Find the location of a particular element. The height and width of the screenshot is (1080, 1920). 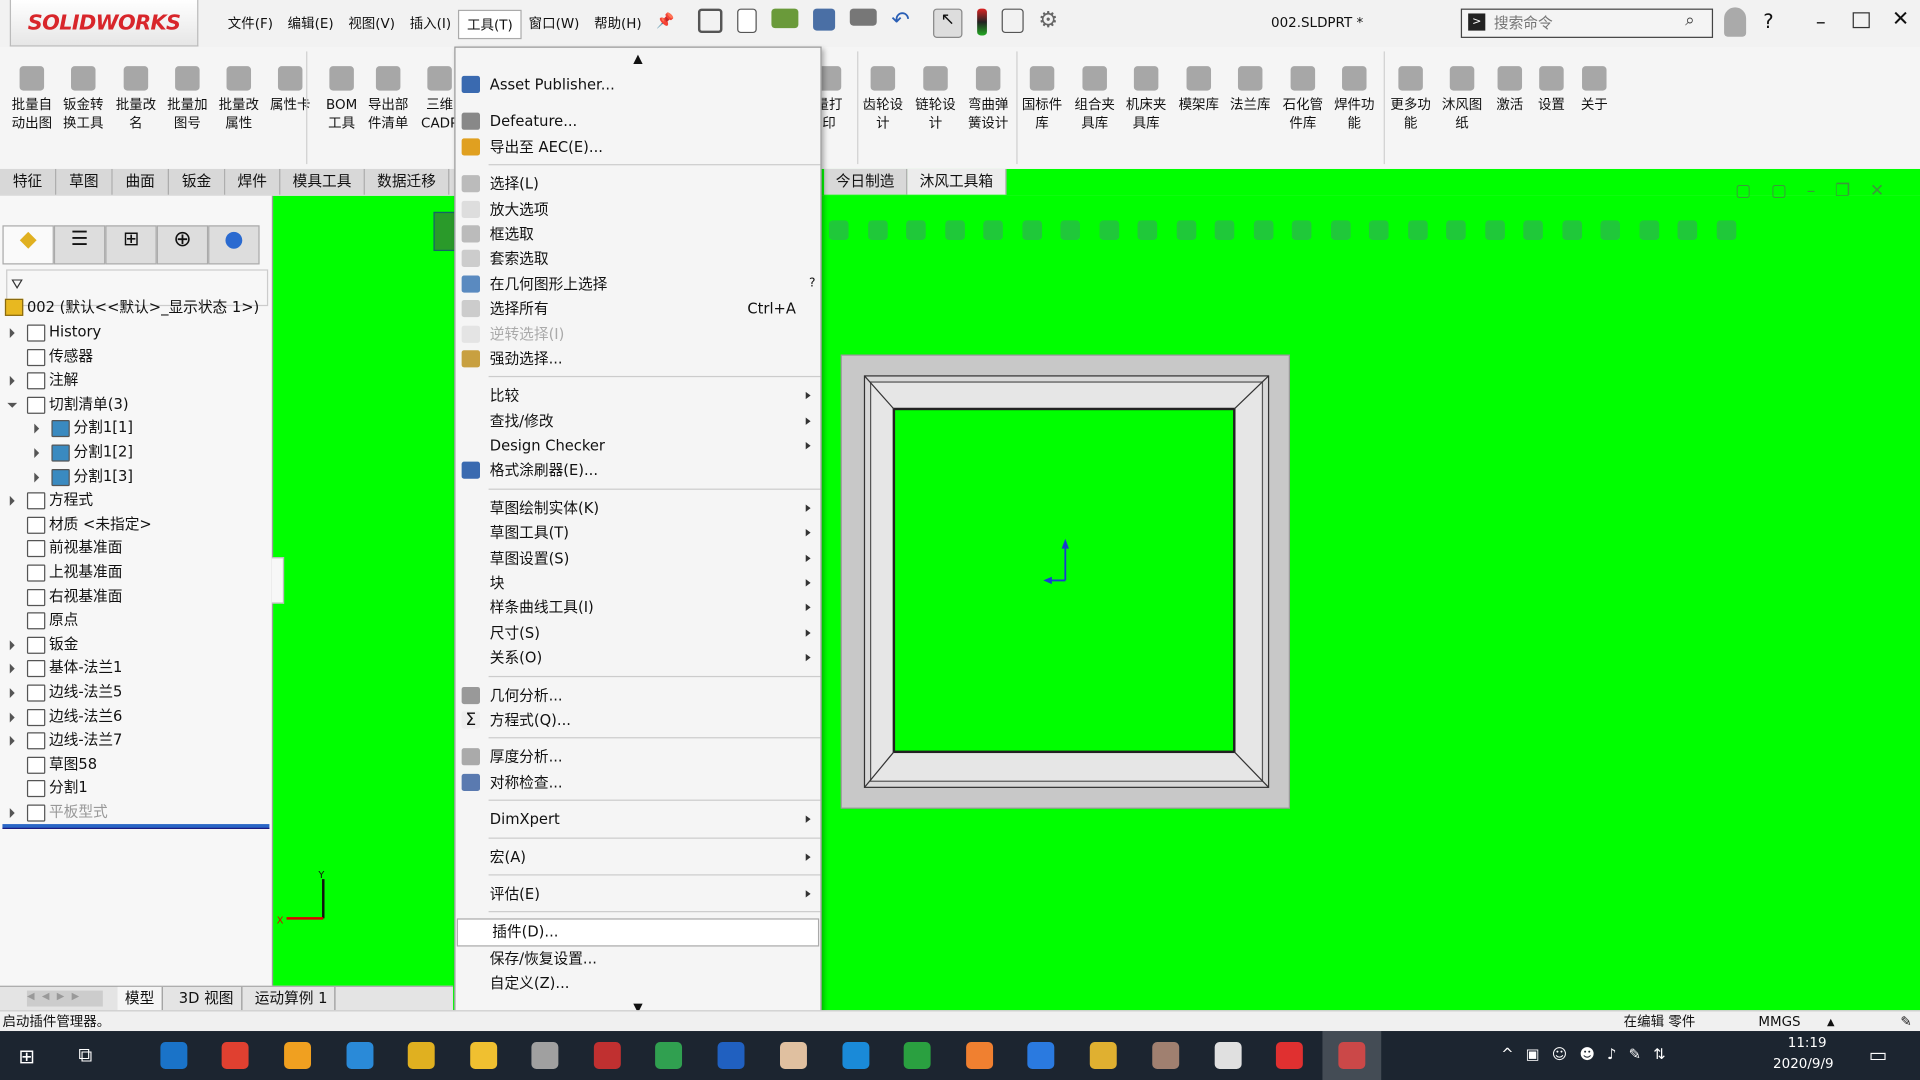

ribbon-button: 组合夹 具库 is located at coordinates (1094, 99).